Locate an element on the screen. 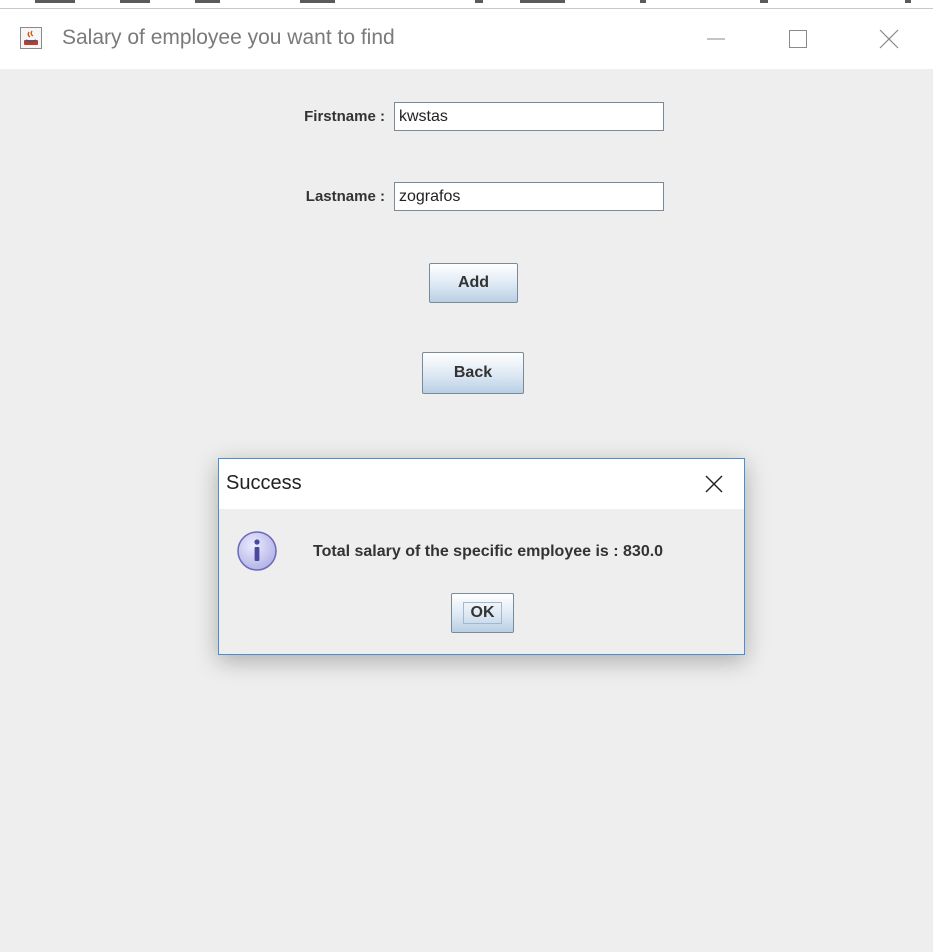 The width and height of the screenshot is (933, 952). maximize-icon is located at coordinates (798, 39).